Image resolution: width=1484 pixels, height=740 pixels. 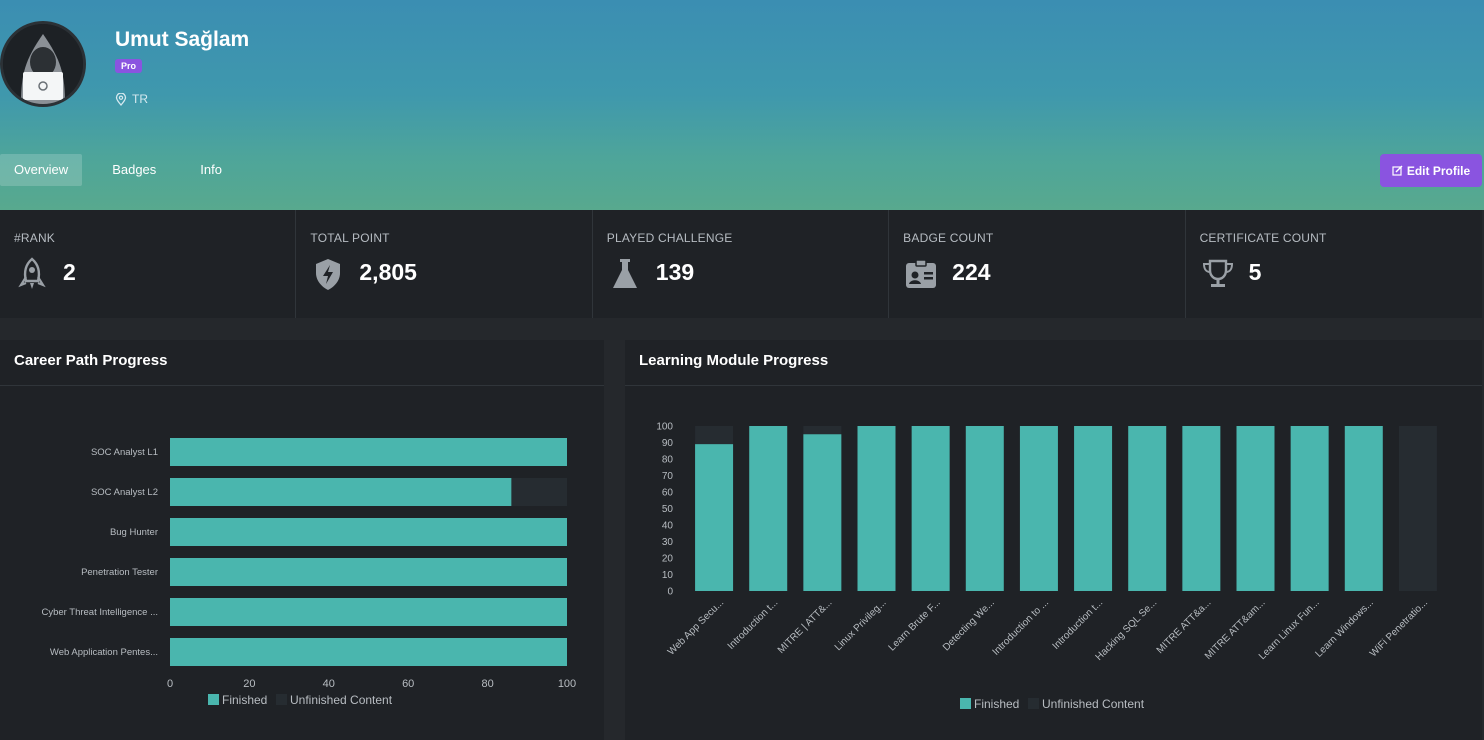 I want to click on flask-icon, so click(x=625, y=274).